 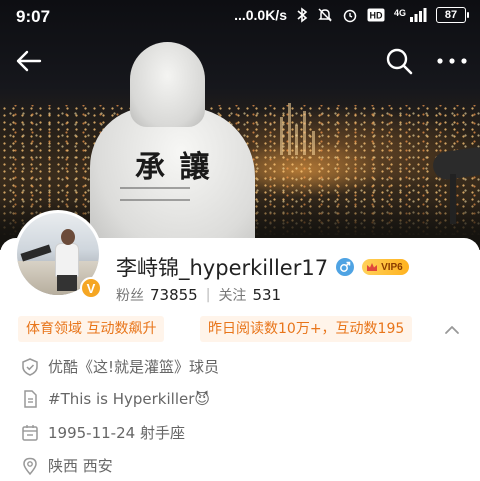 I want to click on crown-icon, so click(x=372, y=267).